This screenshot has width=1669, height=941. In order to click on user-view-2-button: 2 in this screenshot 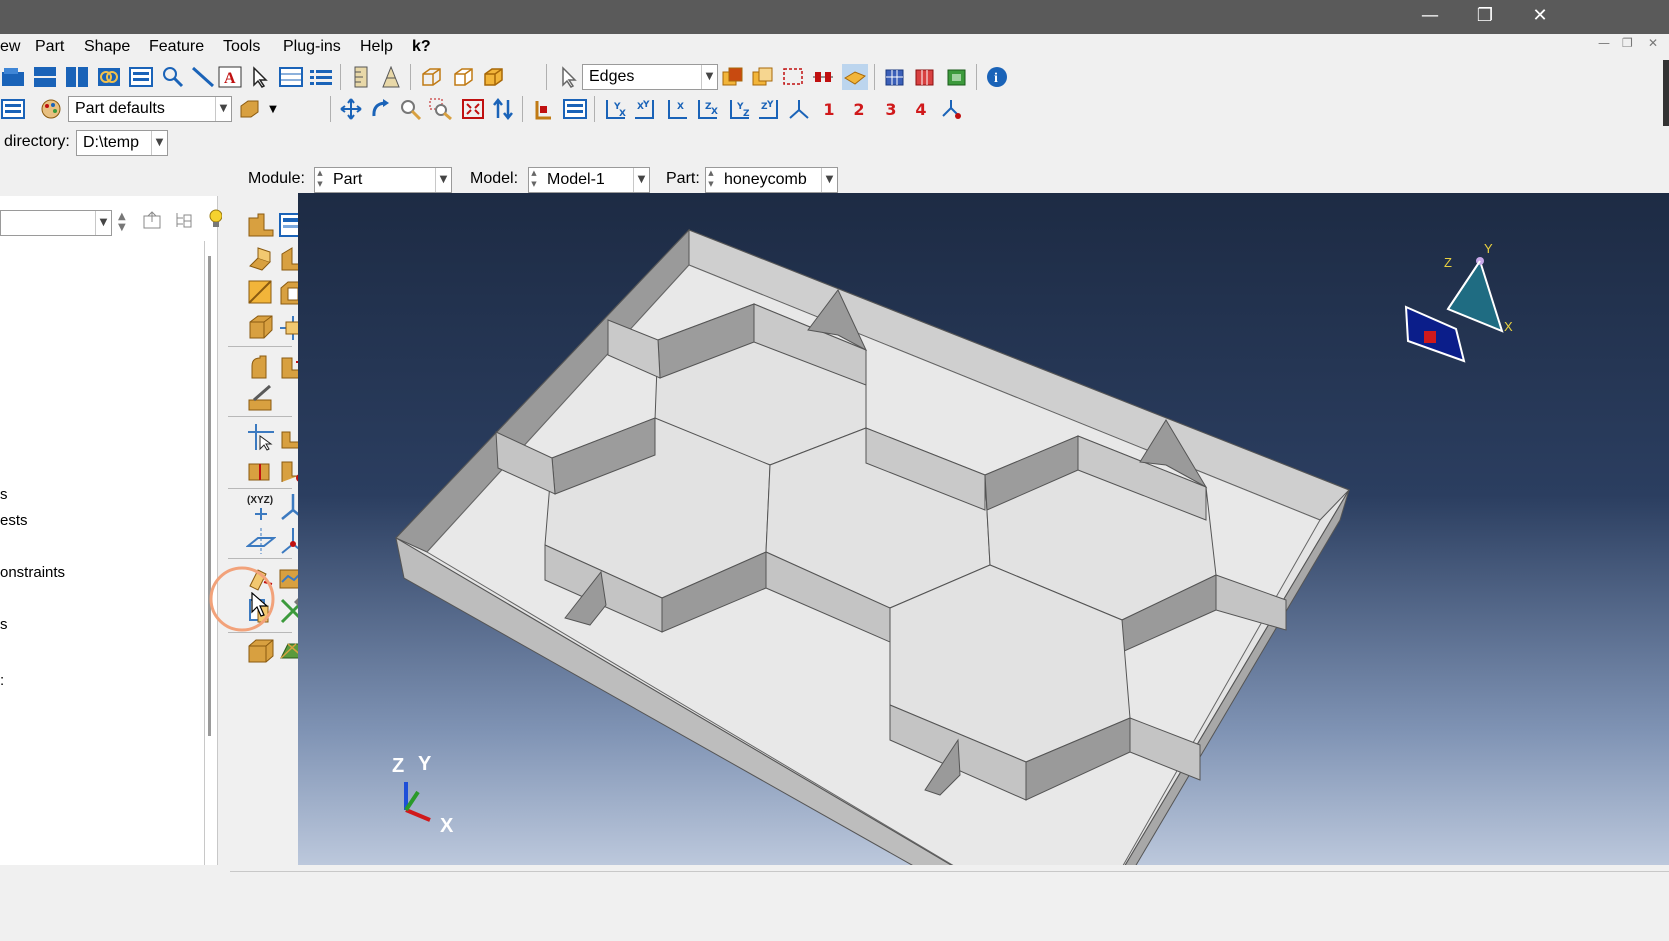, I will do `click(859, 109)`.